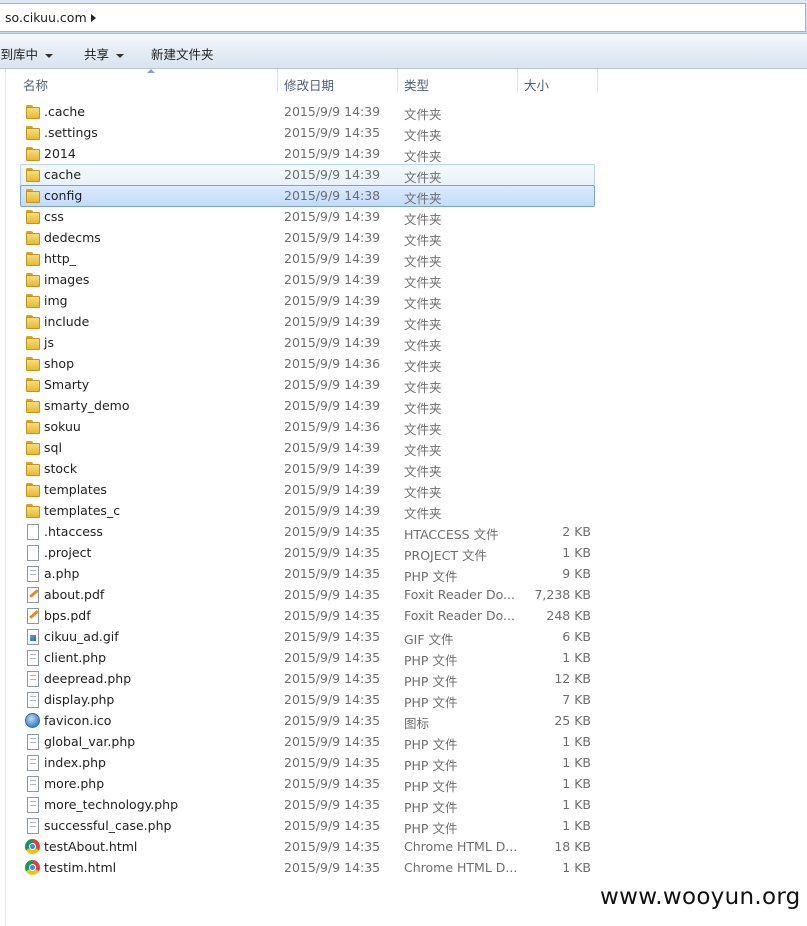  Describe the element at coordinates (307, 238) in the screenshot. I see `folder-row: dedecms 2015/9/9 14:39 文件夹` at that location.